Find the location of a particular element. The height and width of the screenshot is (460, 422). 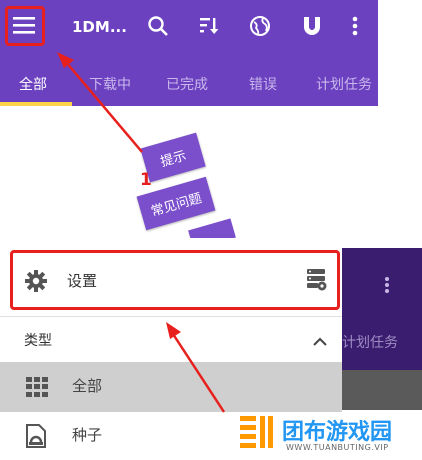

watermark-logo is located at coordinates (258, 436).